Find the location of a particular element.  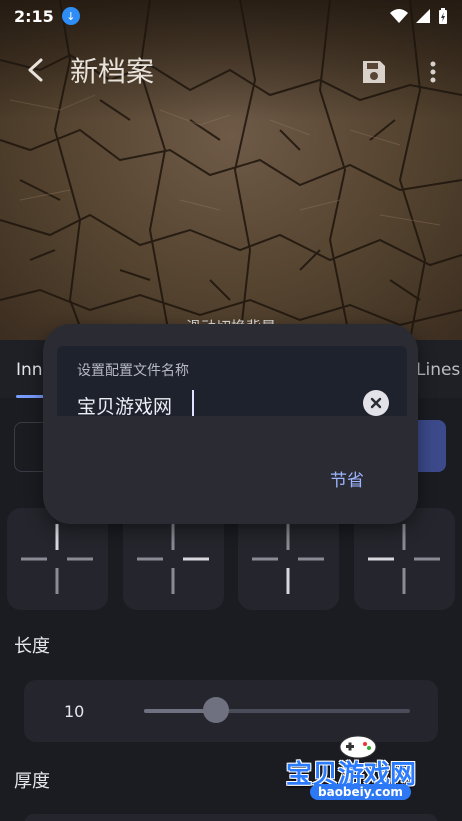

signal-icon is located at coordinates (423, 16).